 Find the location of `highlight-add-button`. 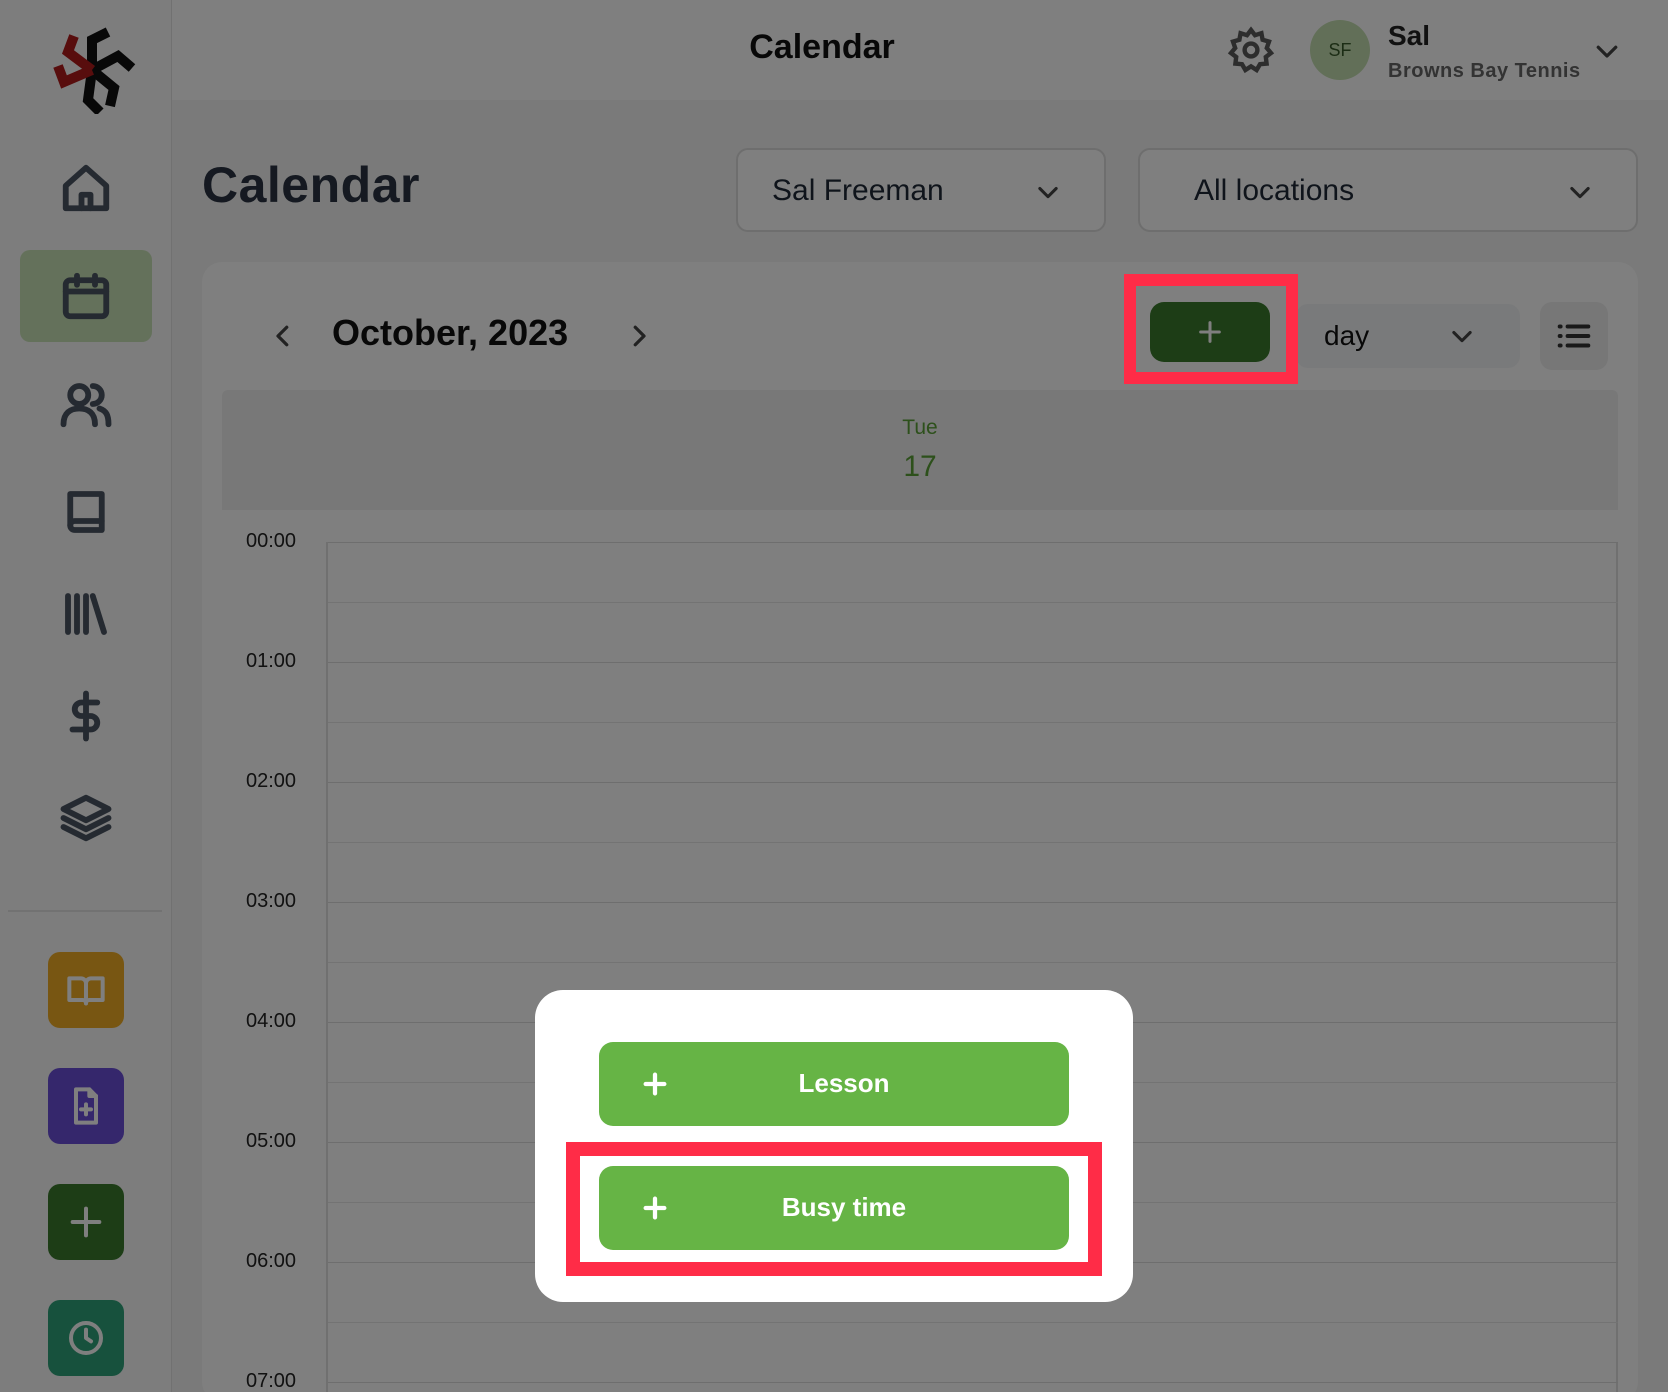

highlight-add-button is located at coordinates (1211, 329).